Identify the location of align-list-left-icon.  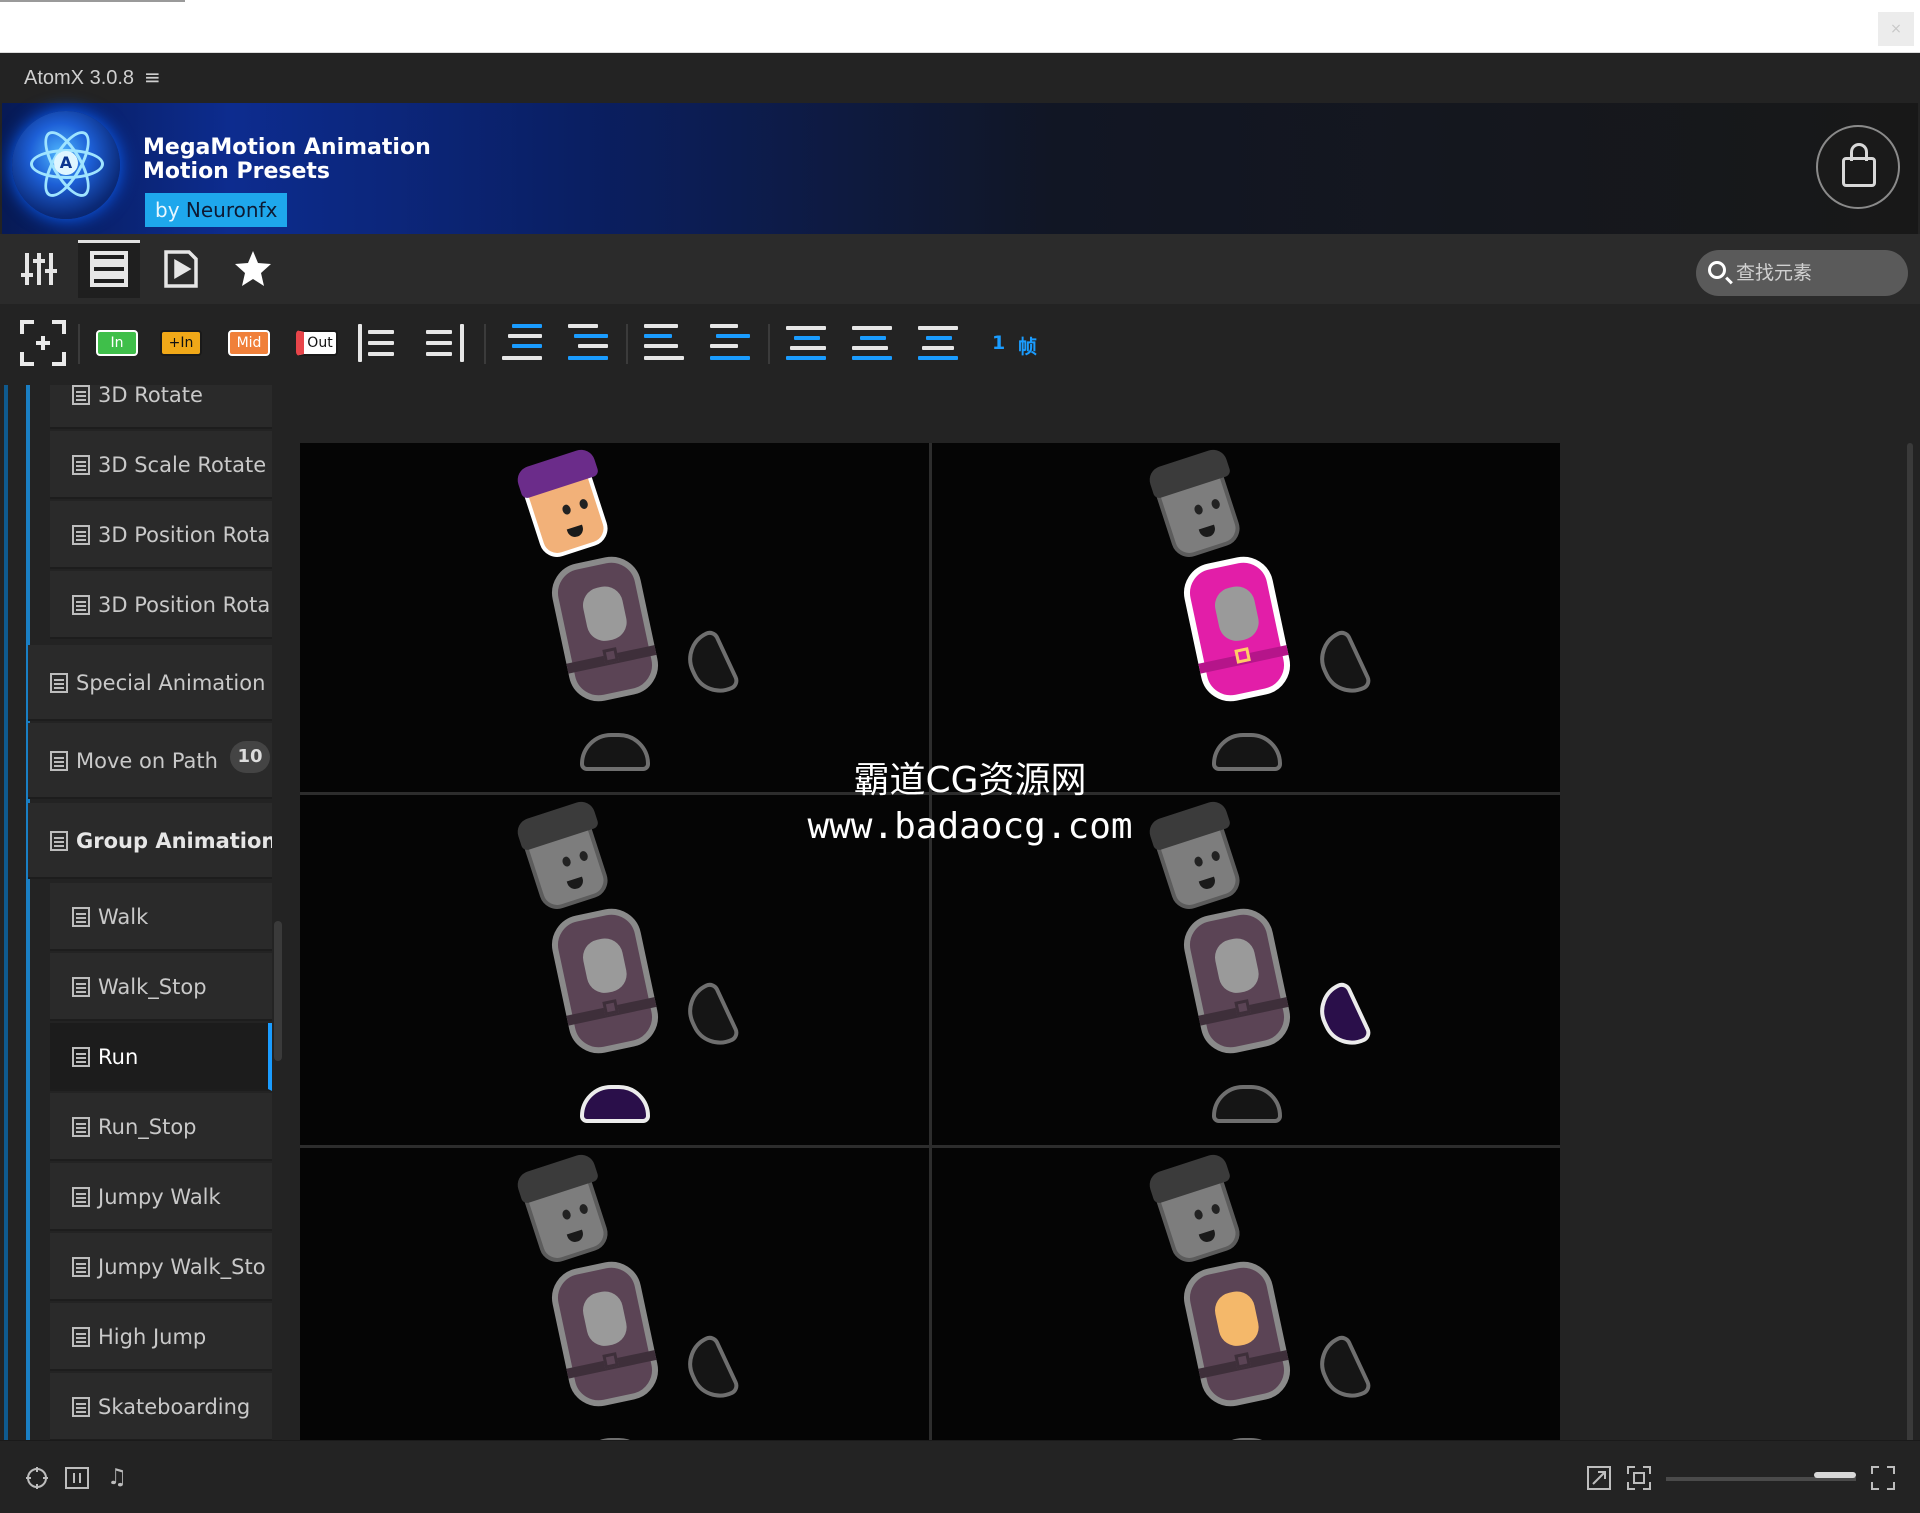
(378, 343).